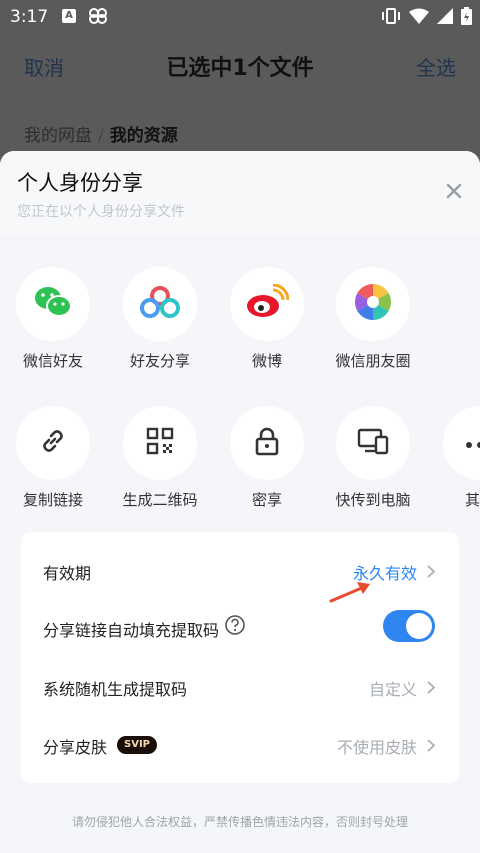 The image size is (480, 853). I want to click on wechat-icon, so click(53, 304).